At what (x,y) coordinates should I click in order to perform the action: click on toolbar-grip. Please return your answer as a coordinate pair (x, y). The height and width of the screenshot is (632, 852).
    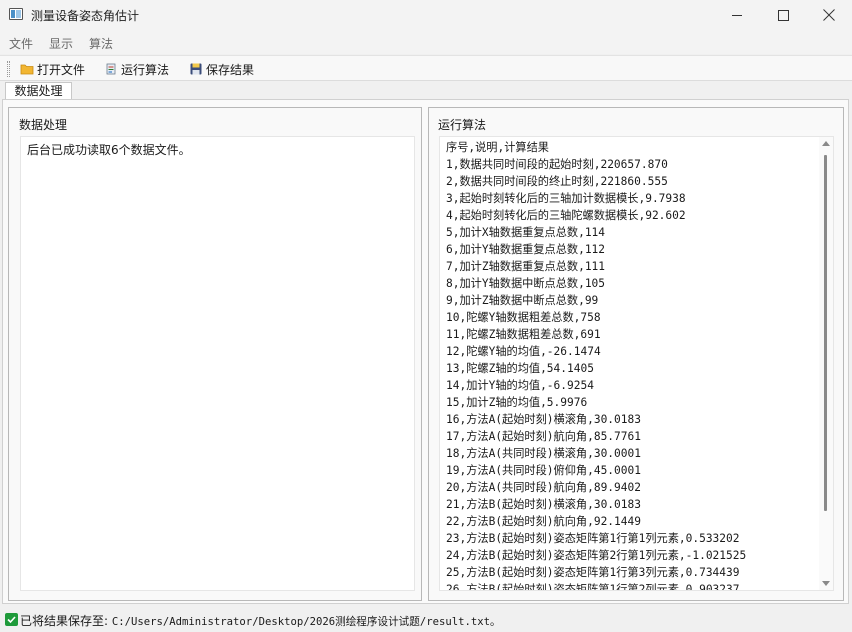
    Looking at the image, I should click on (8, 69).